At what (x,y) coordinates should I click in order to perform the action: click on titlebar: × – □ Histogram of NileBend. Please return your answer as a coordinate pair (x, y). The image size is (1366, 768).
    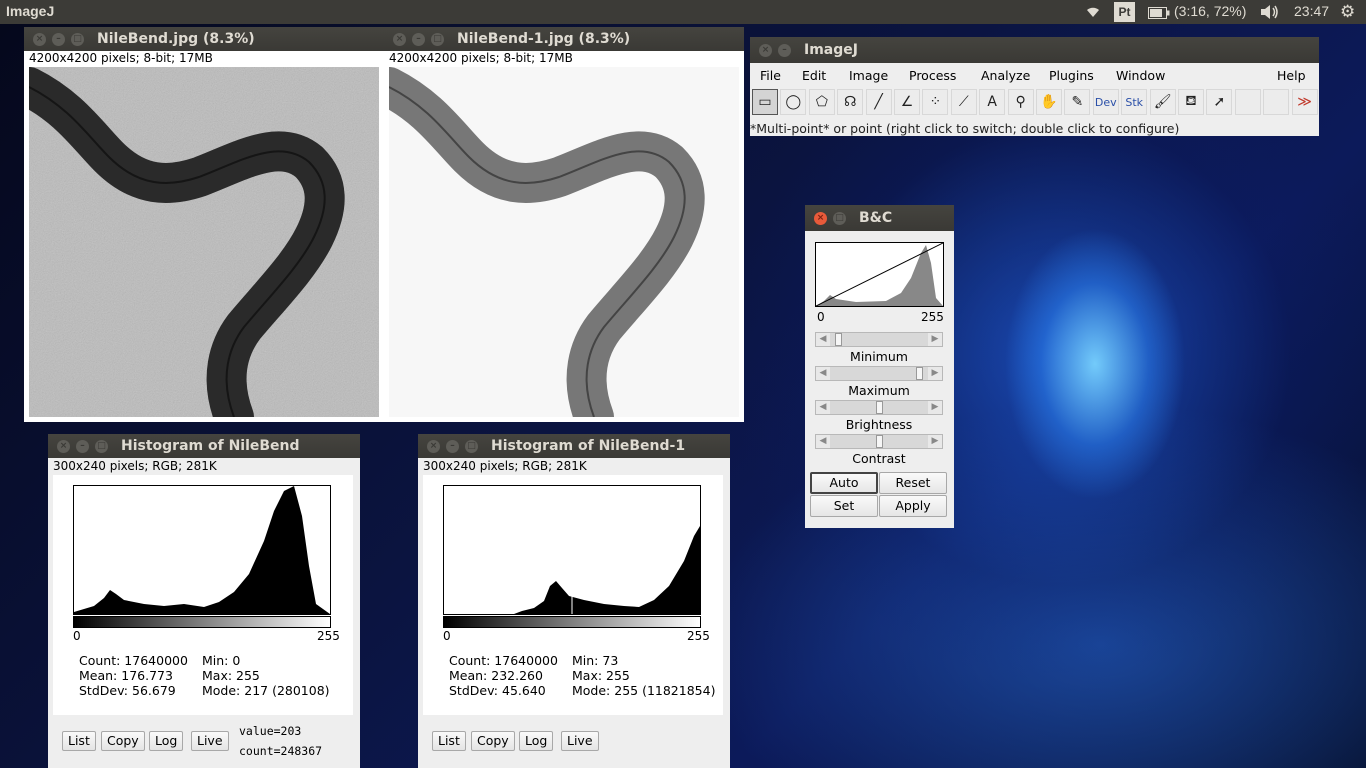
    Looking at the image, I should click on (204, 446).